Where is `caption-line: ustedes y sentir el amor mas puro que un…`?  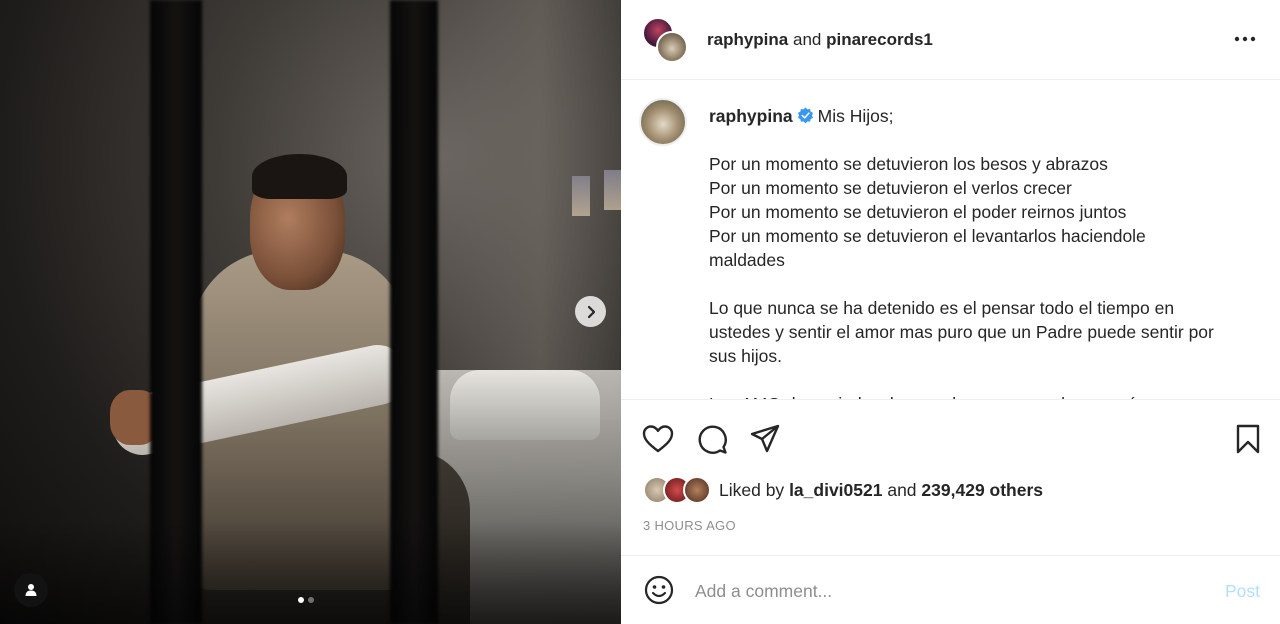 caption-line: ustedes y sentir el amor mas puro que un… is located at coordinates (961, 332).